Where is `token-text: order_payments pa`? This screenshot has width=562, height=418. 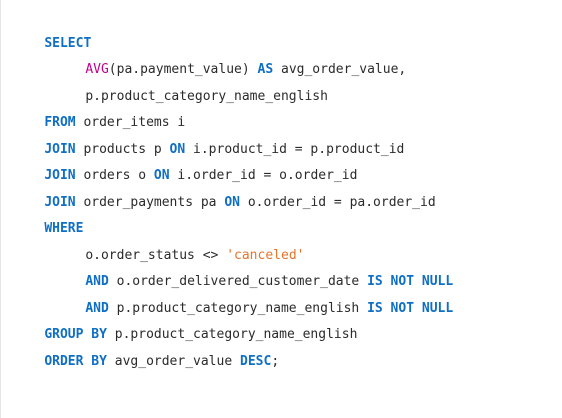
token-text: order_payments pa is located at coordinates (150, 202).